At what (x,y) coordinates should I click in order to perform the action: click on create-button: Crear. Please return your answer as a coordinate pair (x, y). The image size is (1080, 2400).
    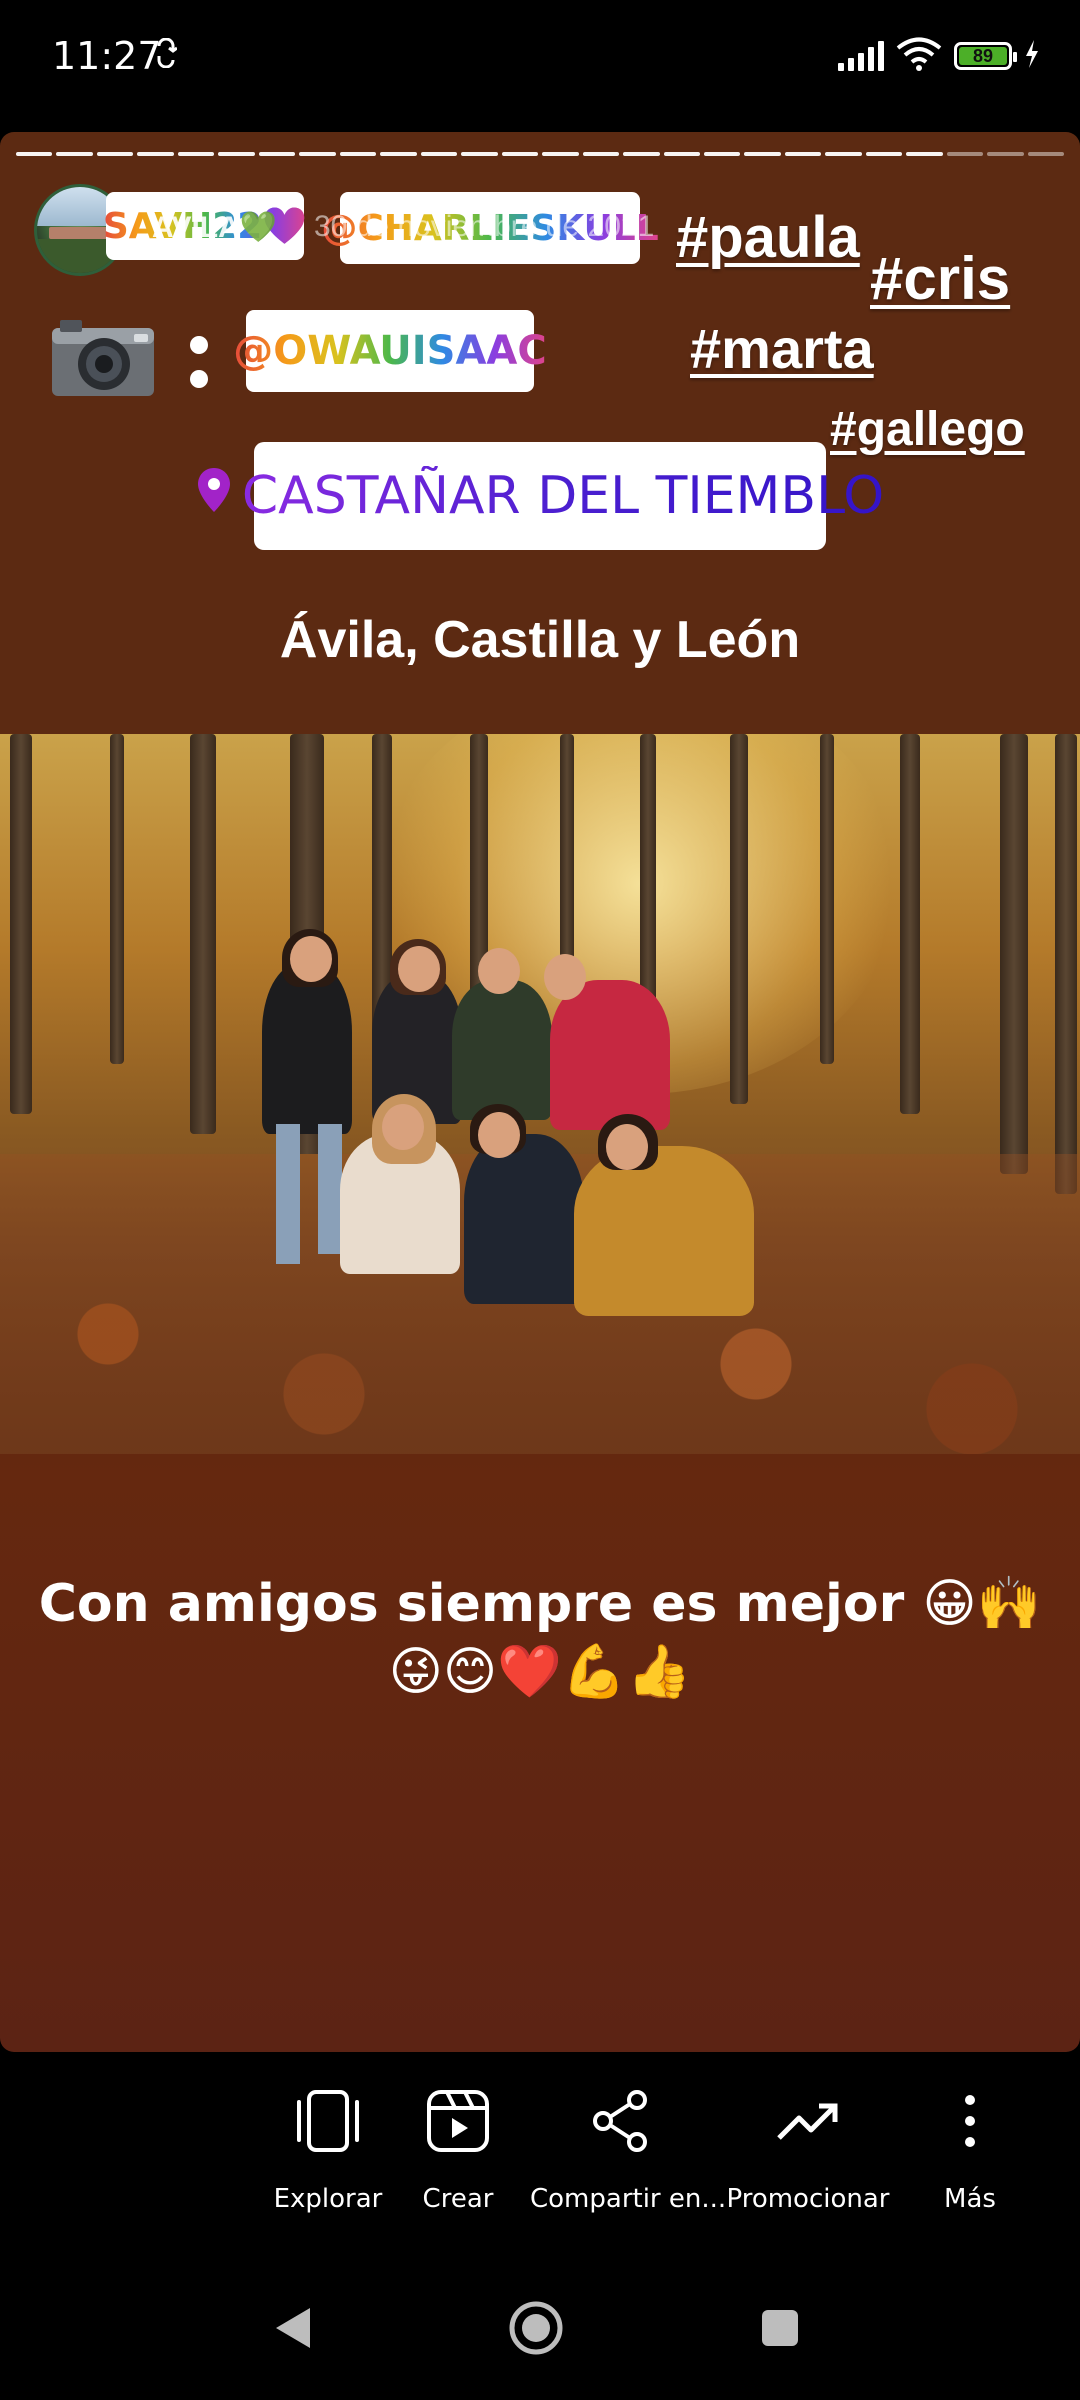
    Looking at the image, I should click on (458, 2151).